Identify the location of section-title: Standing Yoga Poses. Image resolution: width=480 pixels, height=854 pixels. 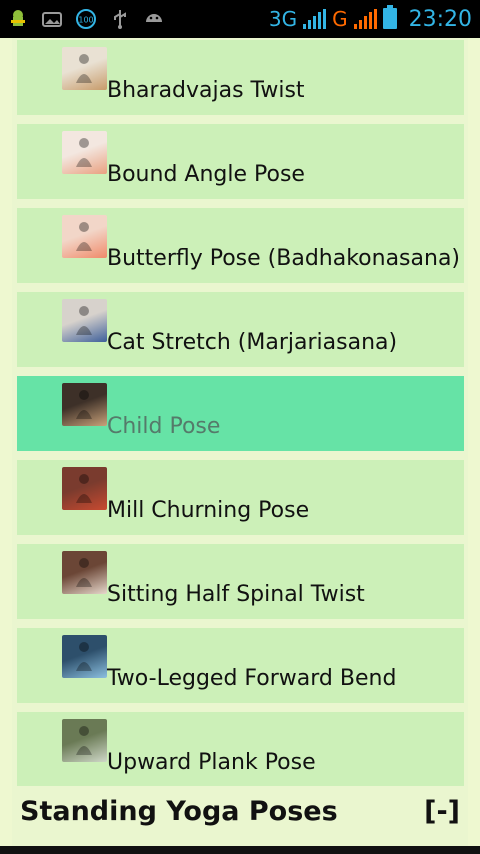
(179, 811).